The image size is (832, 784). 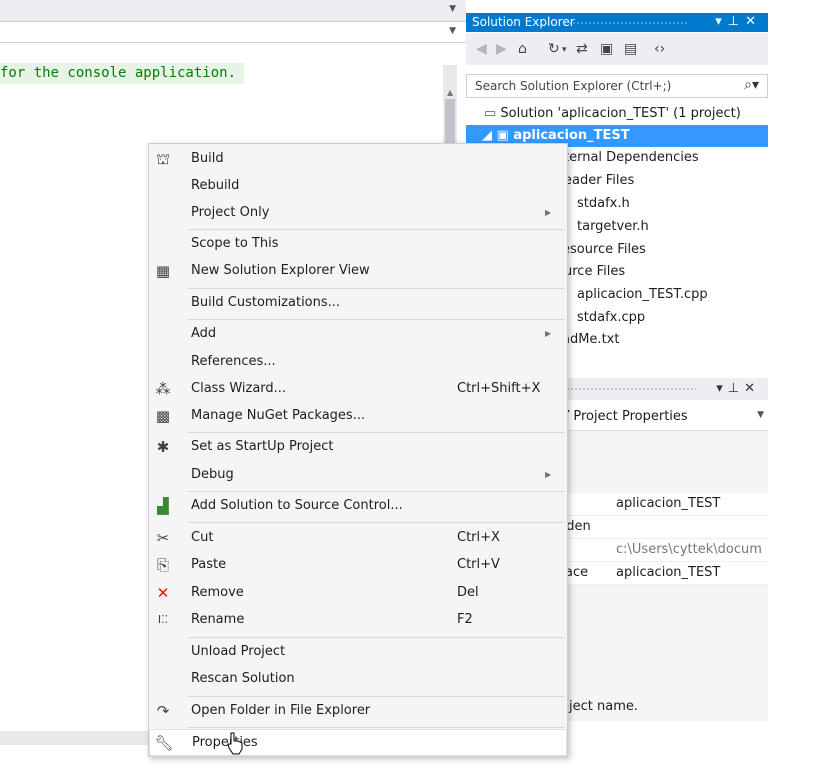 I want to click on menu-item-properties: 🔧︎ Properties, so click(x=358, y=742).